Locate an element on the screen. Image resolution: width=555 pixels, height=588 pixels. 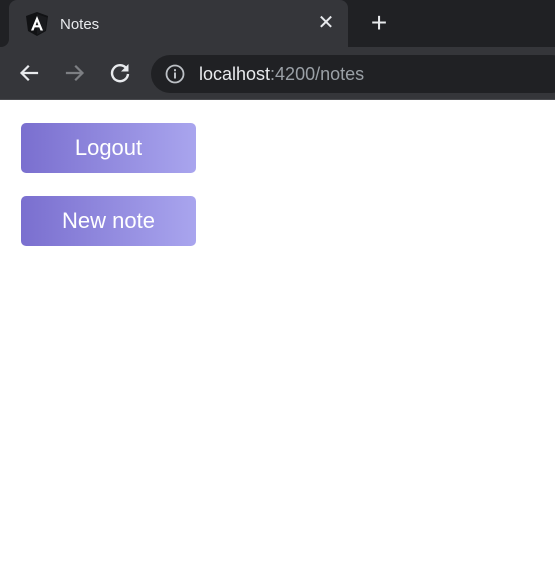
url-text: localhost:4200/notes is located at coordinates (281, 74).